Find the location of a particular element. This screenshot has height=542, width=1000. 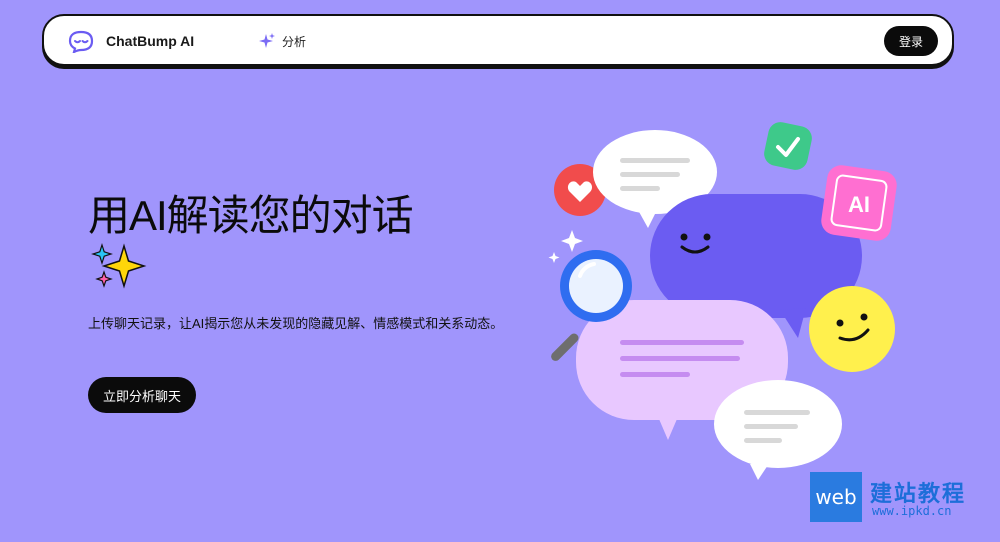

sparkles-emoji-icon is located at coordinates (119, 266).